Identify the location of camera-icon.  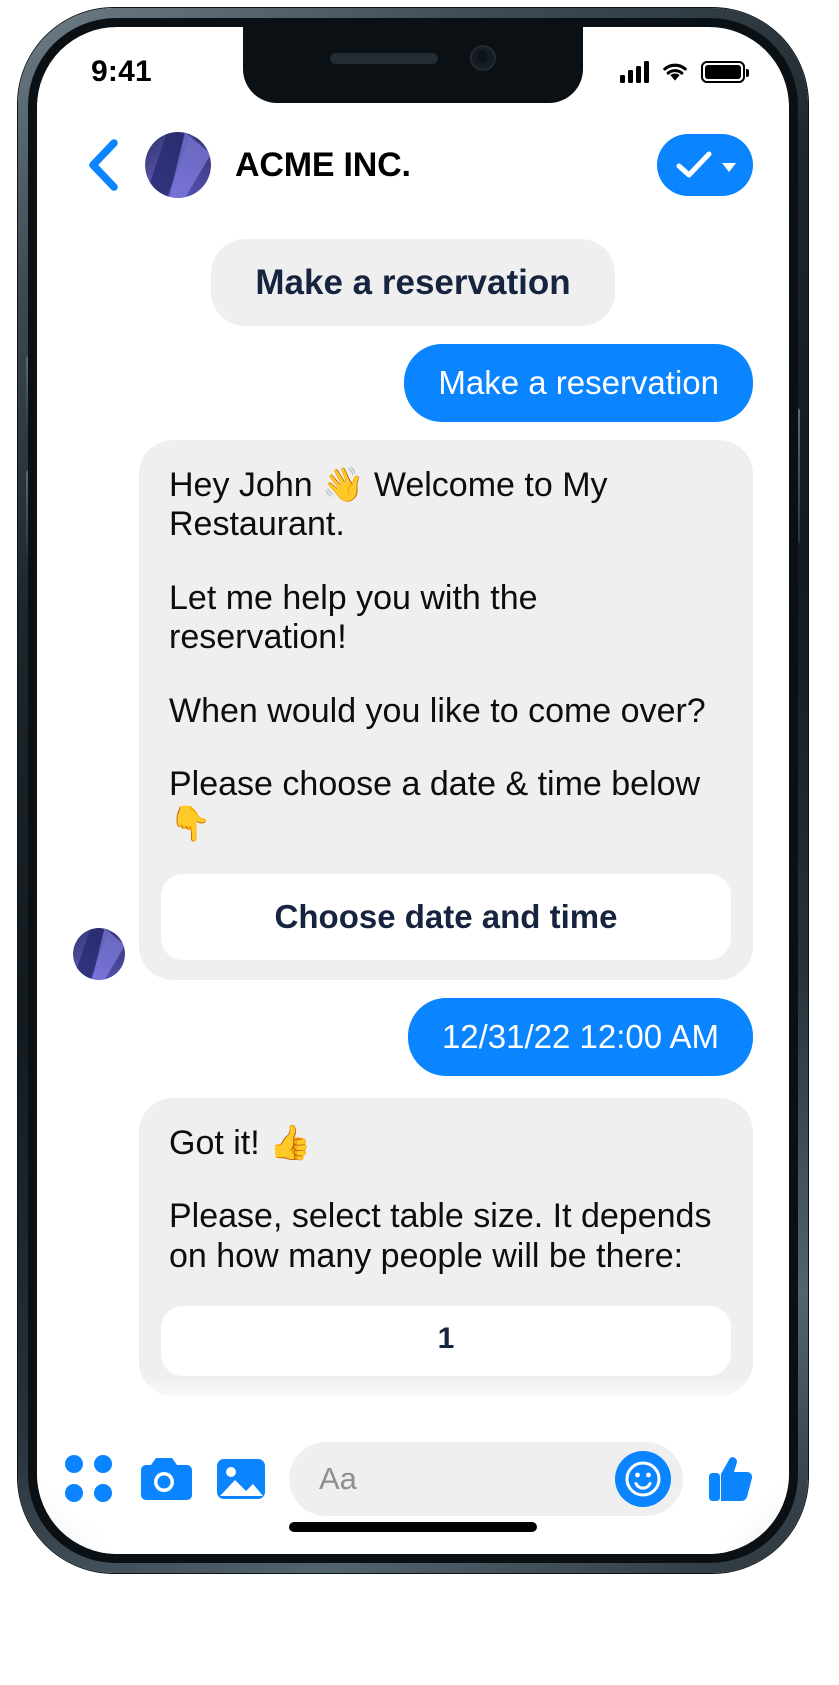
(166, 1479).